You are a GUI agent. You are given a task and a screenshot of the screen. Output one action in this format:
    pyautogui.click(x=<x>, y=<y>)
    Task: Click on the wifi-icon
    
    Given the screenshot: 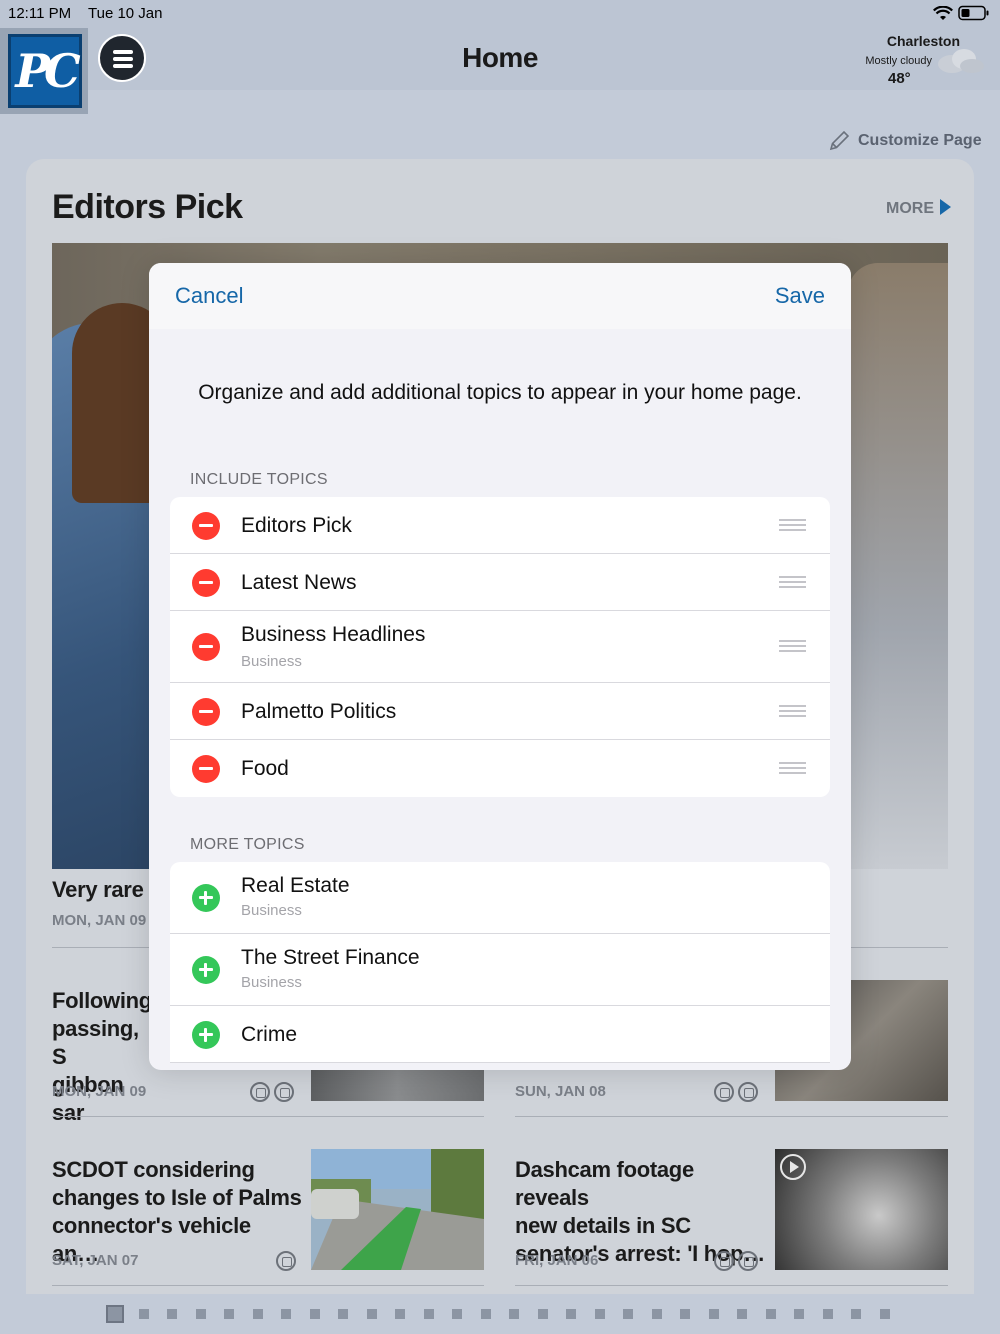 What is the action you would take?
    pyautogui.click(x=943, y=13)
    